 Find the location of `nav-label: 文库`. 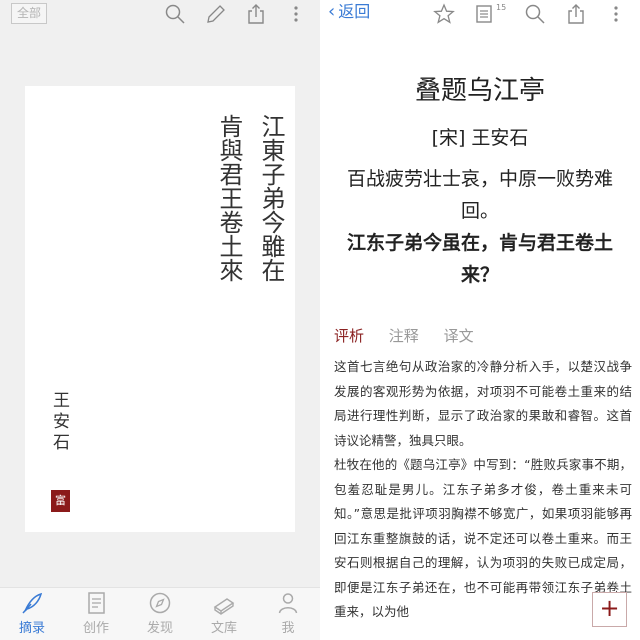

nav-label: 文库 is located at coordinates (223, 628).